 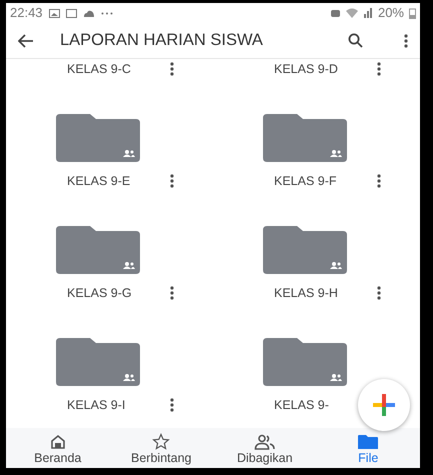 I want to click on folder-name: KELAS 9-D, so click(x=306, y=69).